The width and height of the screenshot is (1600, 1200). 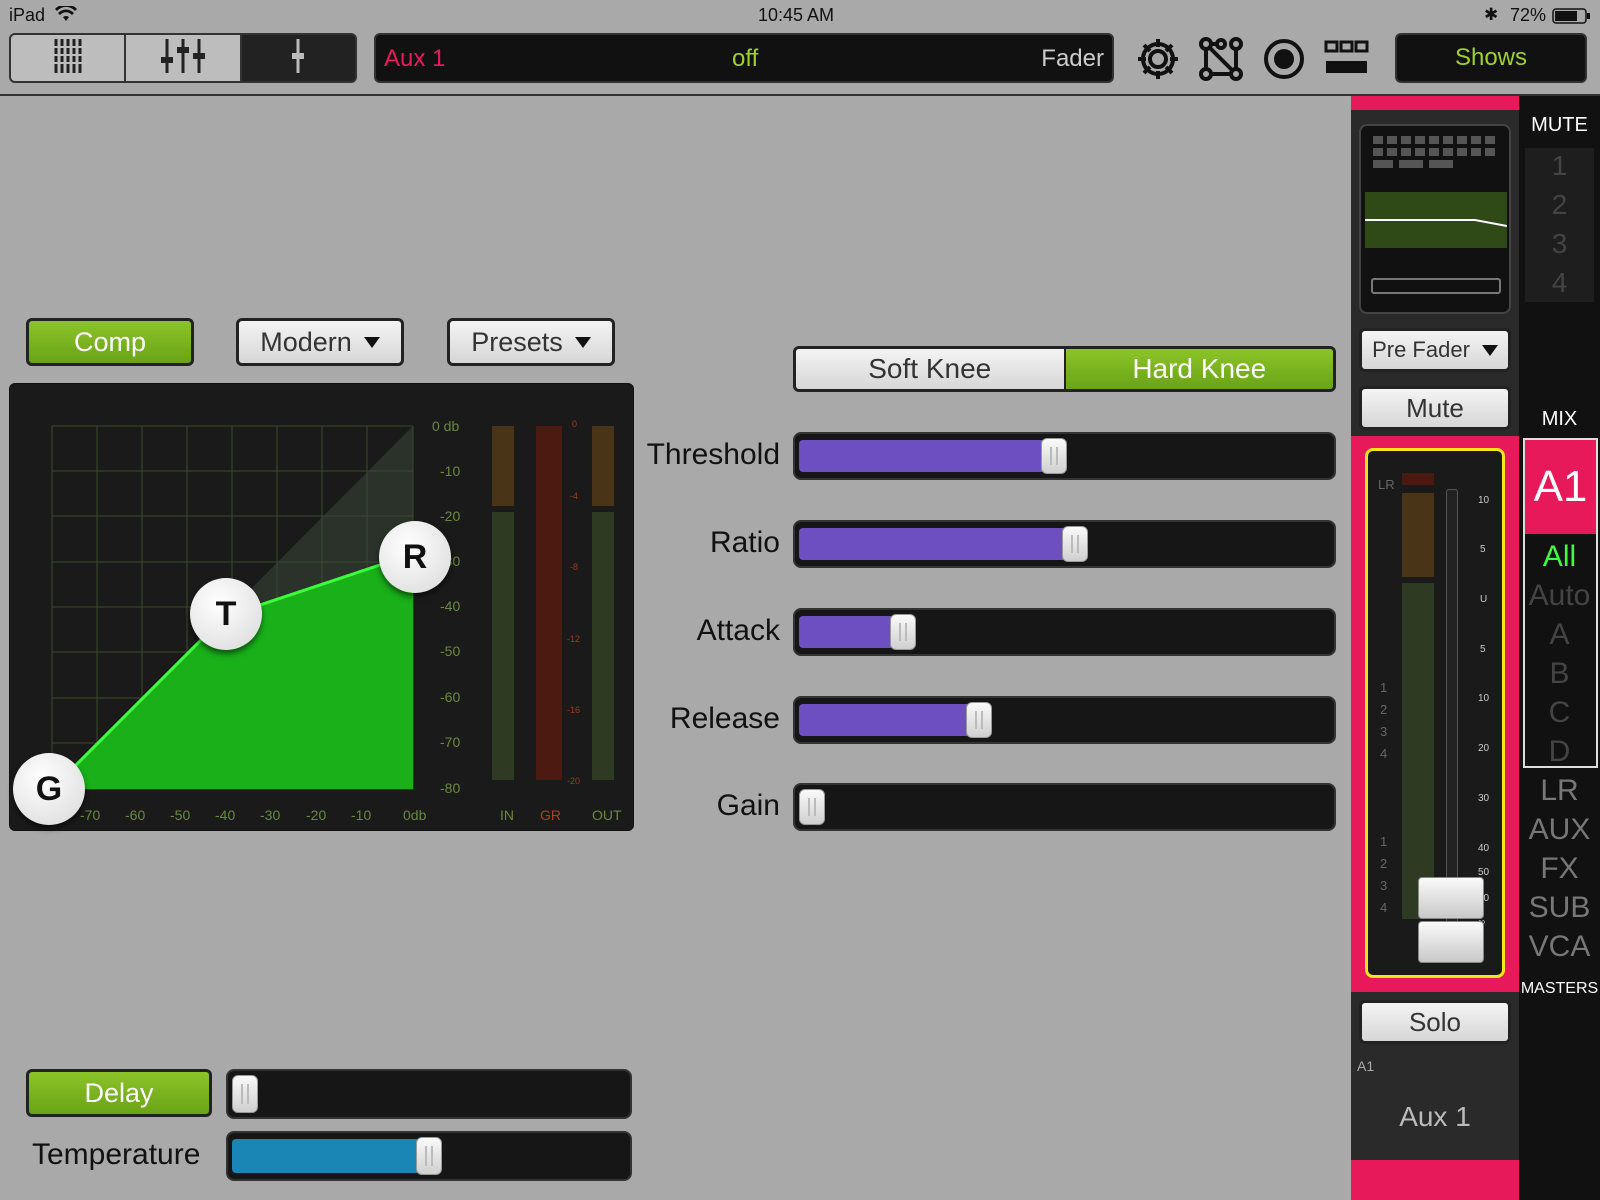 What do you see at coordinates (226, 614) in the screenshot?
I see `threshold-handle: T` at bounding box center [226, 614].